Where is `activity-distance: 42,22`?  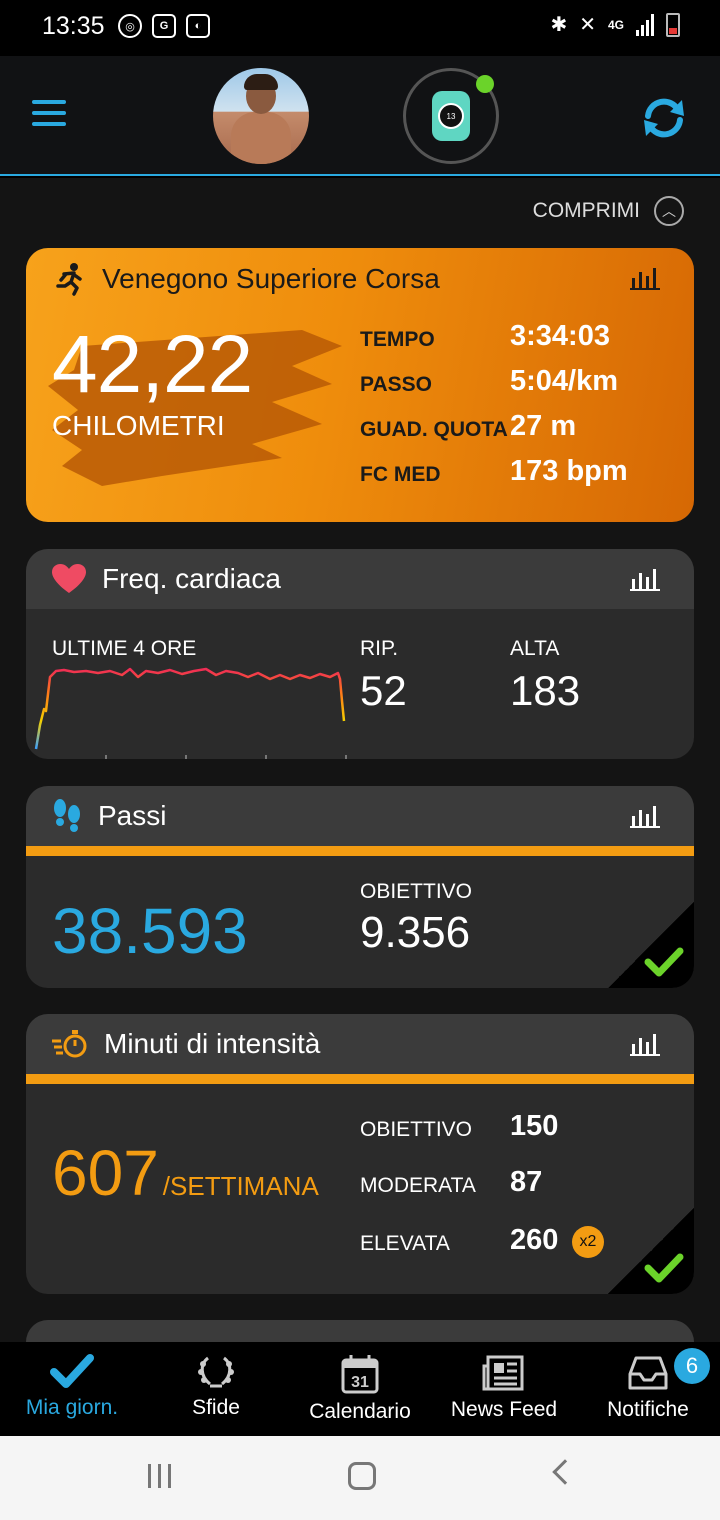 activity-distance: 42,22 is located at coordinates (152, 364).